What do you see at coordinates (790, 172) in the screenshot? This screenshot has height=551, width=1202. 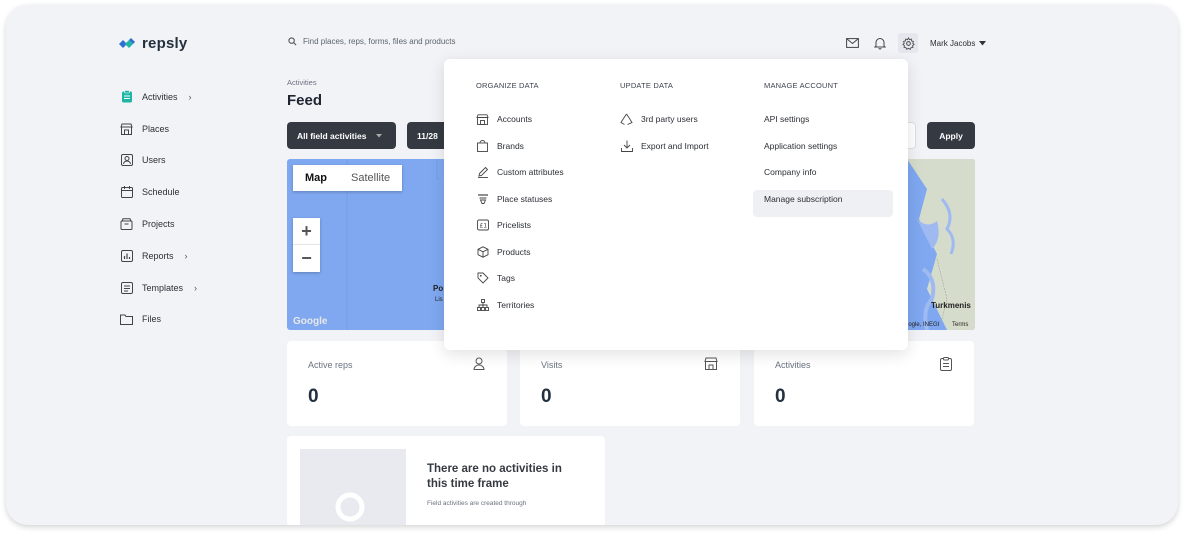 I see `menu-item-company-info: Company info` at bounding box center [790, 172].